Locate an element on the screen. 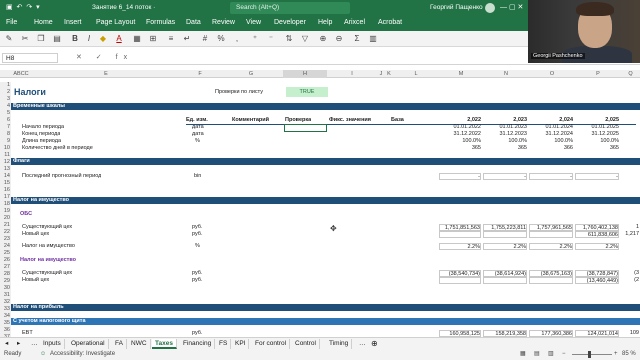 This screenshot has width=640, height=360. sheet-tab-kpi: KPI is located at coordinates (241, 344).